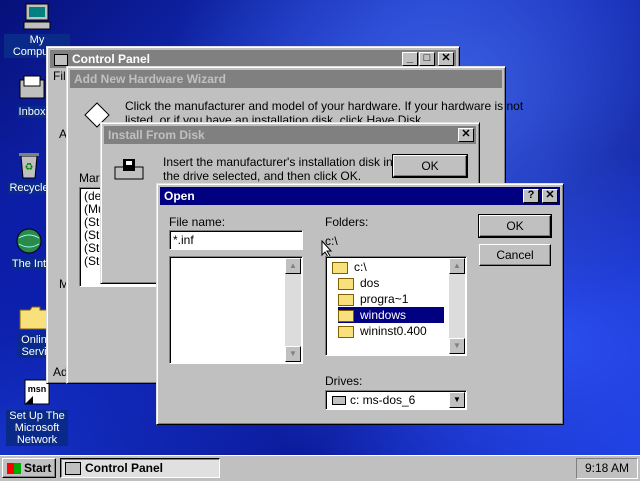 The height and width of the screenshot is (481, 640). What do you see at coordinates (32, 89) in the screenshot?
I see `inbox-icon` at bounding box center [32, 89].